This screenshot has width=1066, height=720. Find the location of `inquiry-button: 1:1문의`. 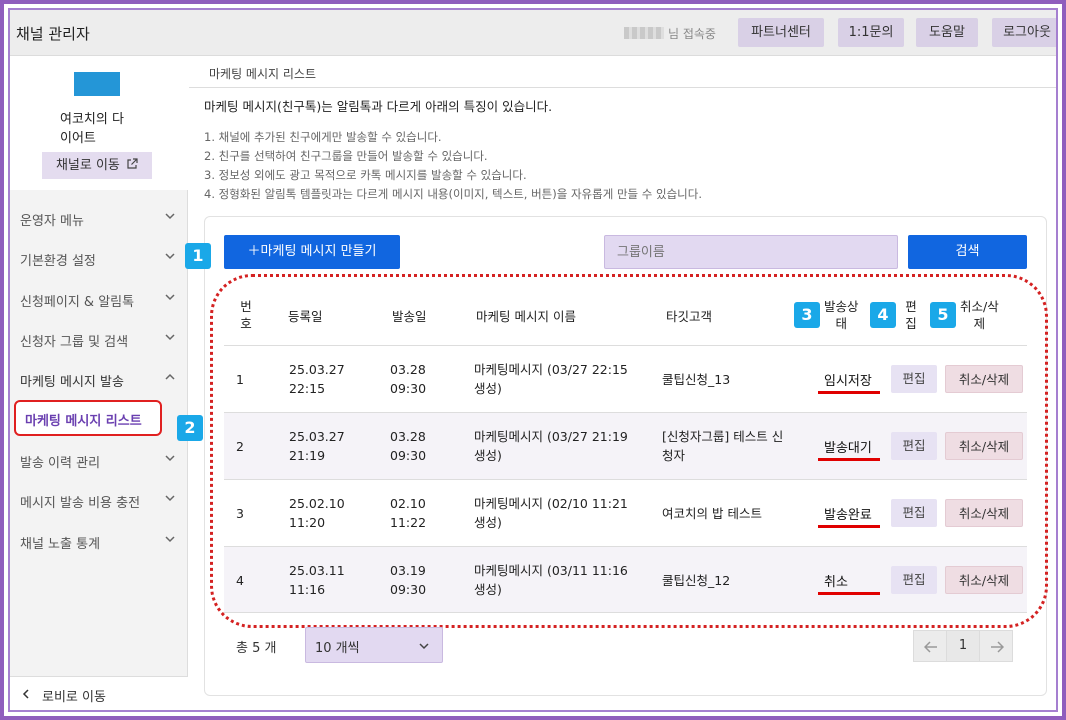

inquiry-button: 1:1문의 is located at coordinates (871, 32).